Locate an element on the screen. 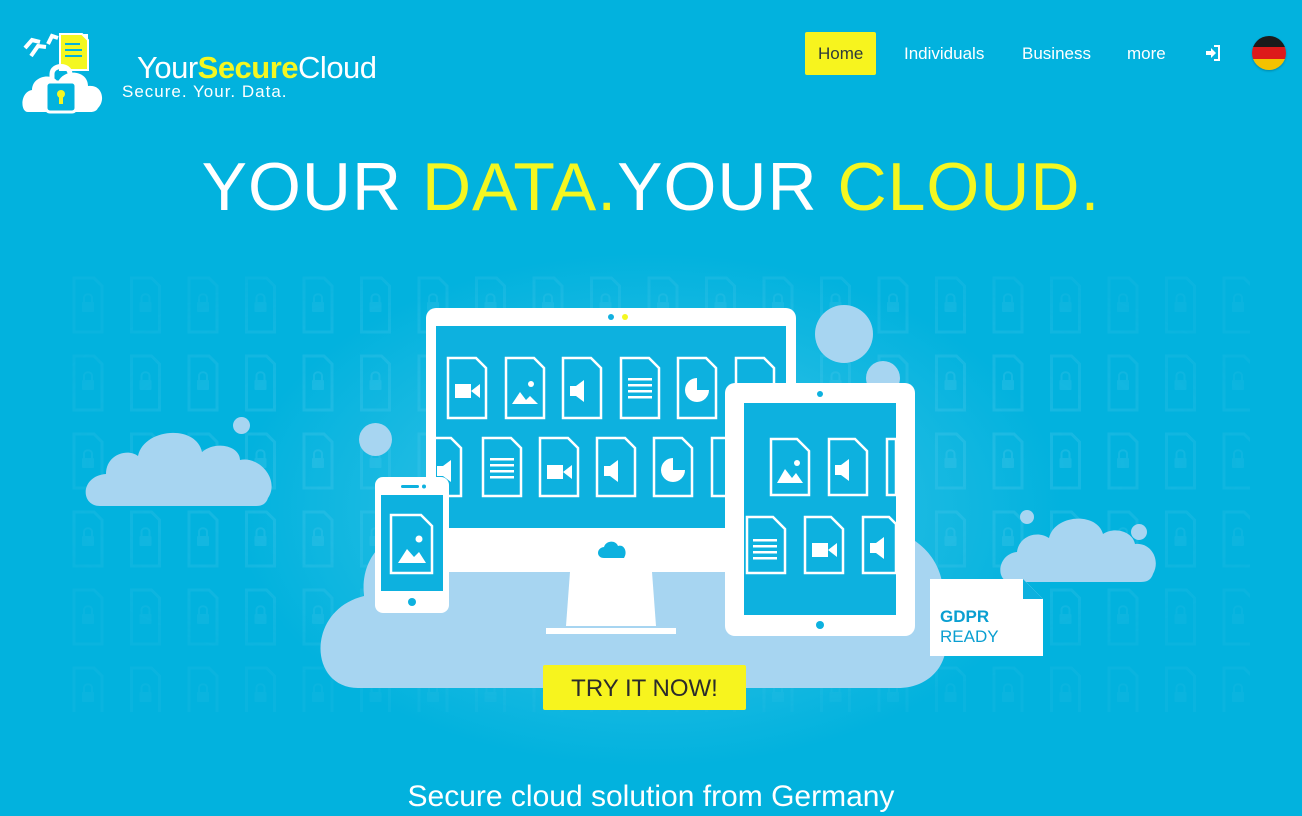 This screenshot has width=1302, height=816. brand-name: YourSecureCloud is located at coordinates (257, 68).